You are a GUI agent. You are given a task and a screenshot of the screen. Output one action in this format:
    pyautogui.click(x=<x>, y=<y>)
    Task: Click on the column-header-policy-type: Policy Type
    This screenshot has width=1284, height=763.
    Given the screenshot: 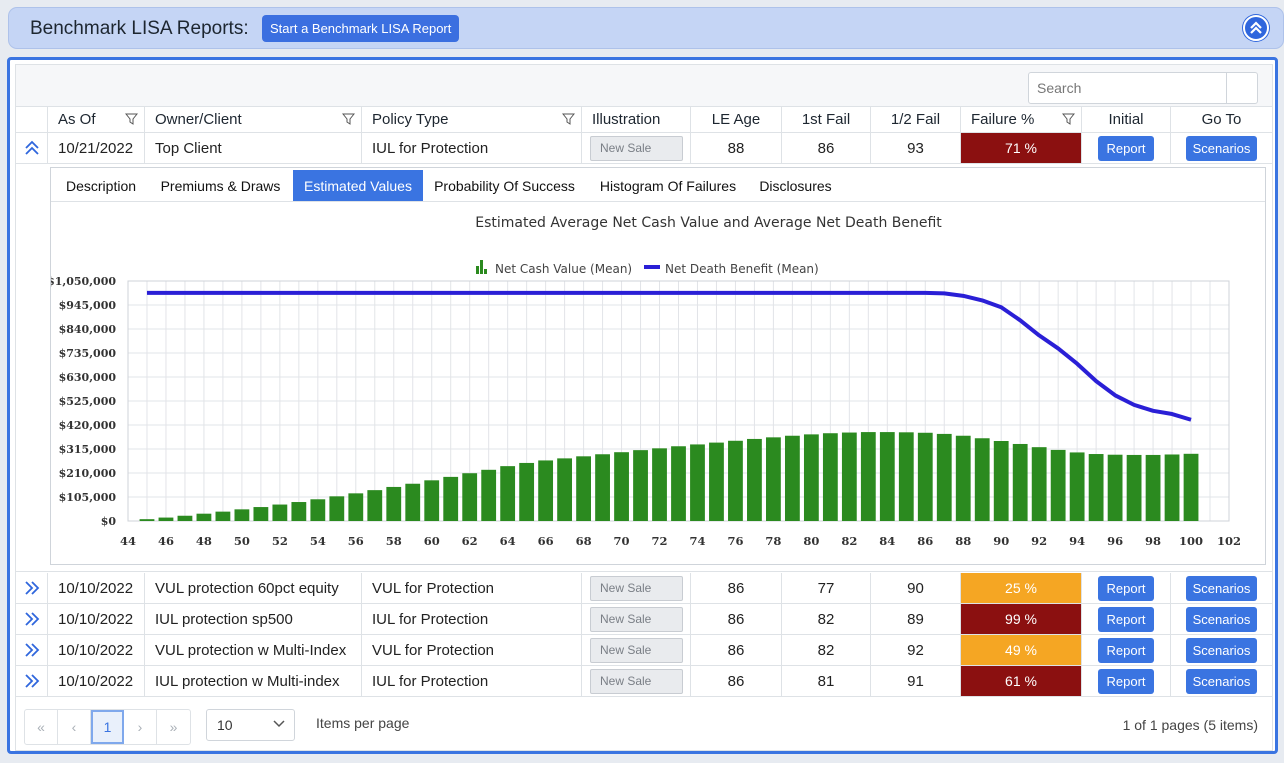 What is the action you would take?
    pyautogui.click(x=471, y=119)
    